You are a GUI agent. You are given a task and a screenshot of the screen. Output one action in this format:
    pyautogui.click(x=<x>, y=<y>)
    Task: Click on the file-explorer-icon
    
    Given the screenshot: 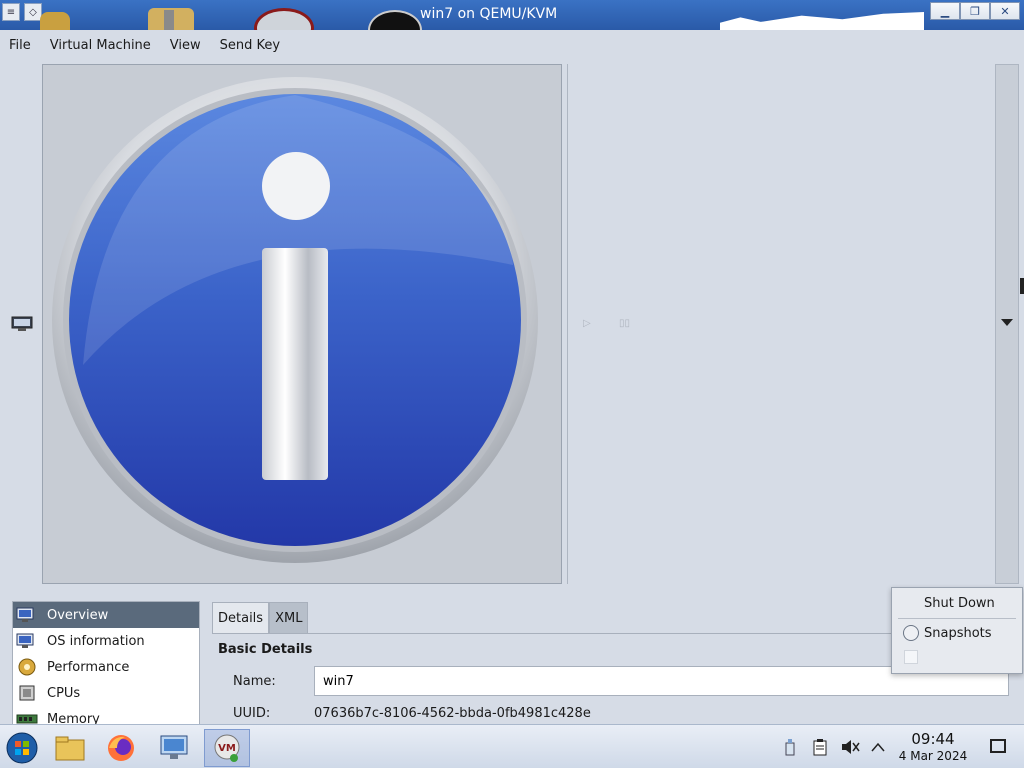 What is the action you would take?
    pyautogui.click(x=70, y=748)
    